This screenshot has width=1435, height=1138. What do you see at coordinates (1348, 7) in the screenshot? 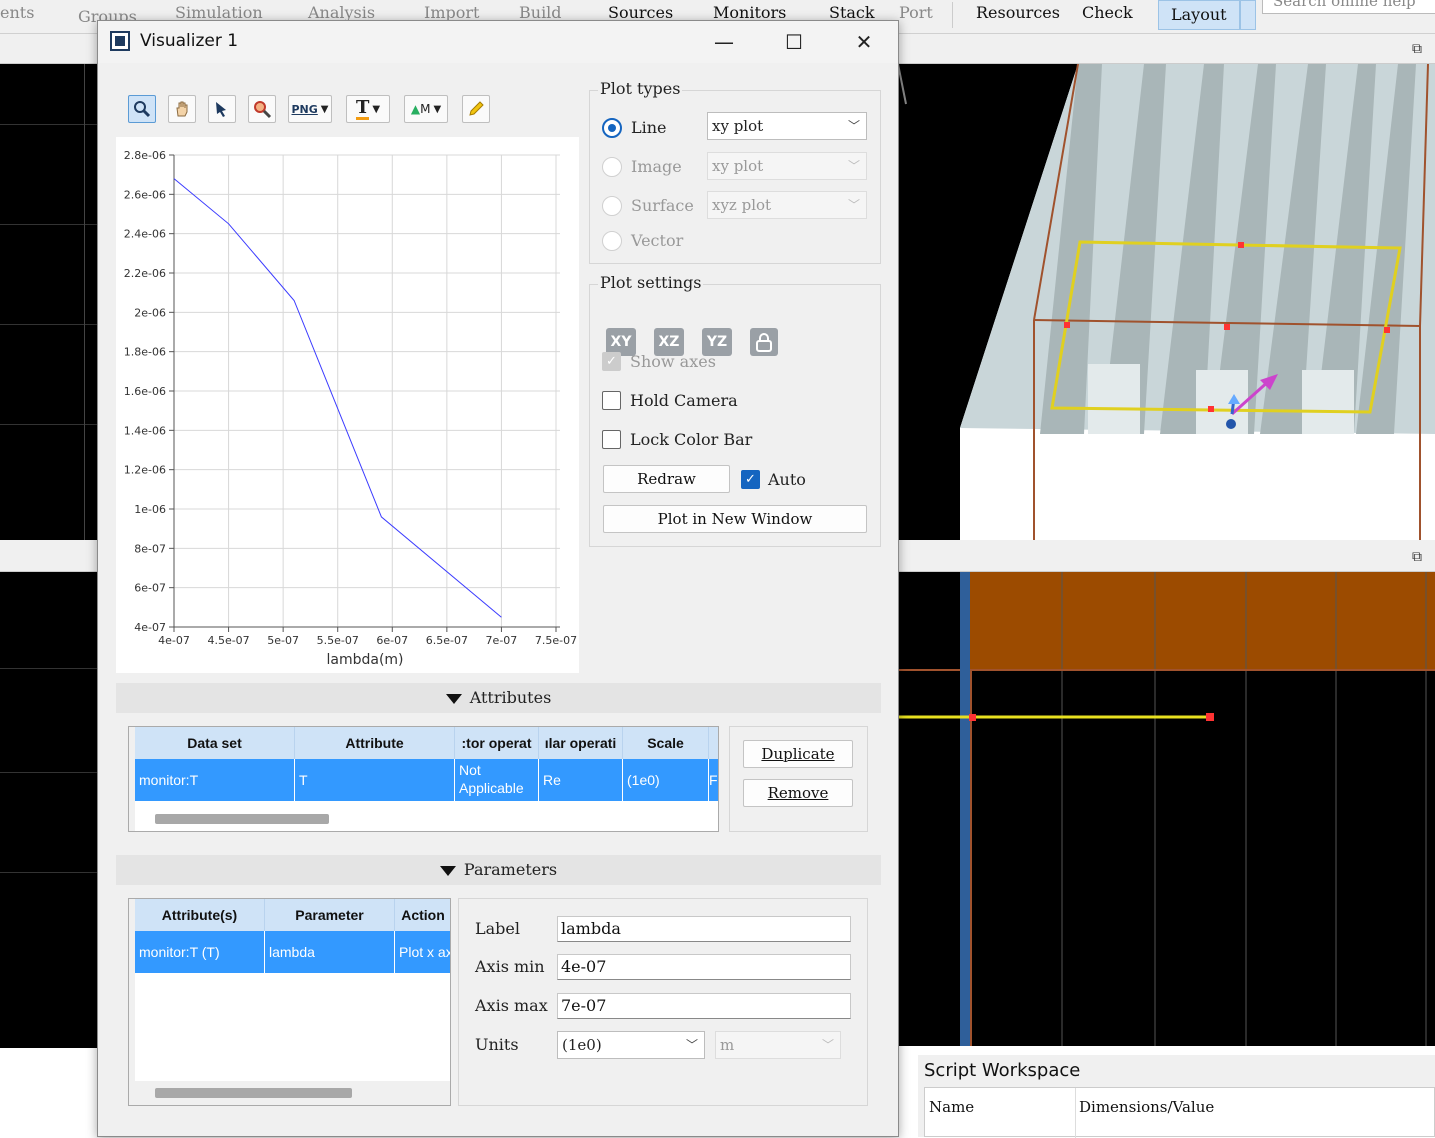
I see `search-help-input: Search online help` at bounding box center [1348, 7].